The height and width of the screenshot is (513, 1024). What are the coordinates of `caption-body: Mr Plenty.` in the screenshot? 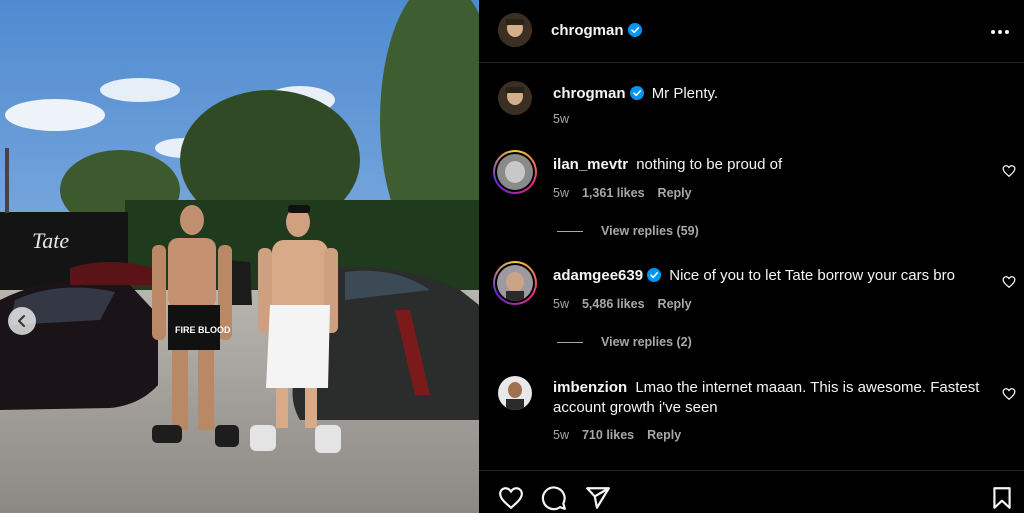 It's located at (685, 93).